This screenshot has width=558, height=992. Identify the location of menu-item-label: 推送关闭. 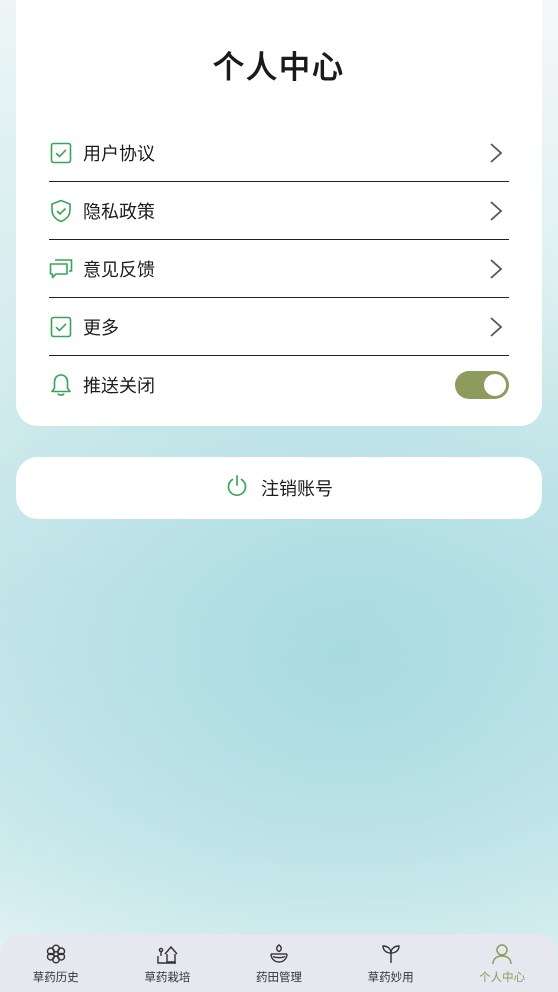
(119, 386).